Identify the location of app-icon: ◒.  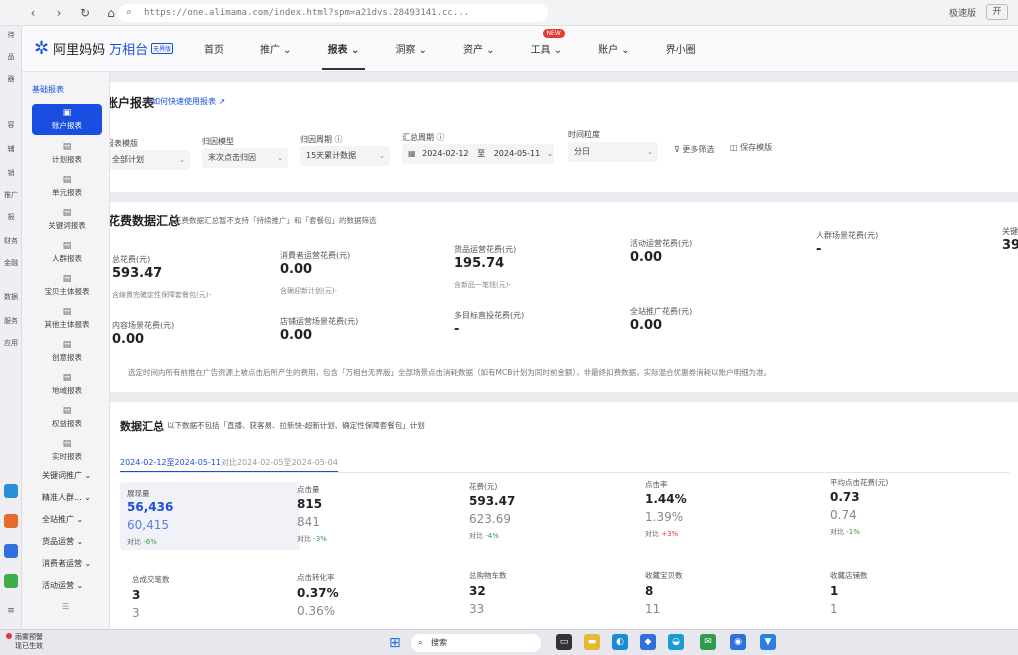
(676, 642).